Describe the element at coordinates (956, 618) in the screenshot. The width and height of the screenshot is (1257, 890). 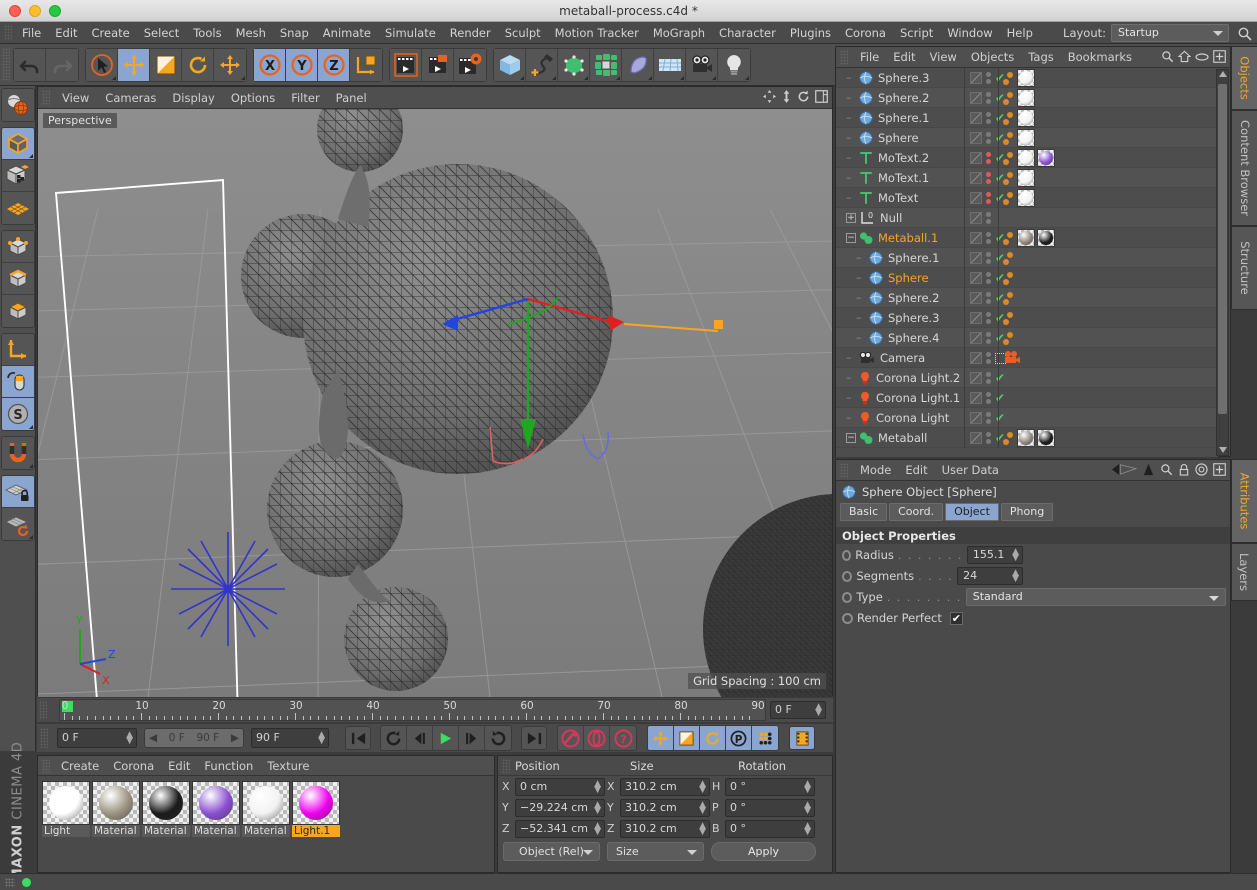
I see `property-checkbox: ✔` at that location.